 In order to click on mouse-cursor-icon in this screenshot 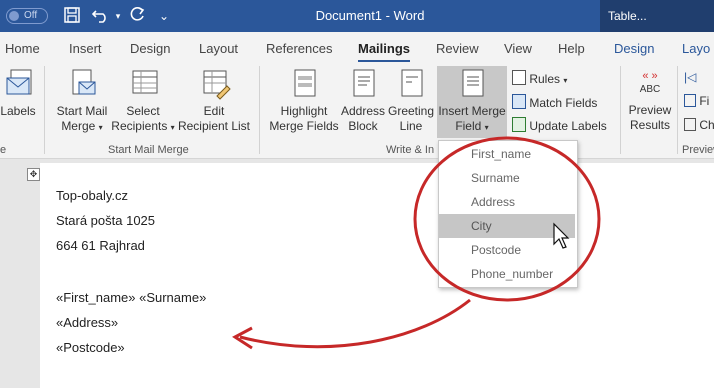, I will do `click(561, 235)`.